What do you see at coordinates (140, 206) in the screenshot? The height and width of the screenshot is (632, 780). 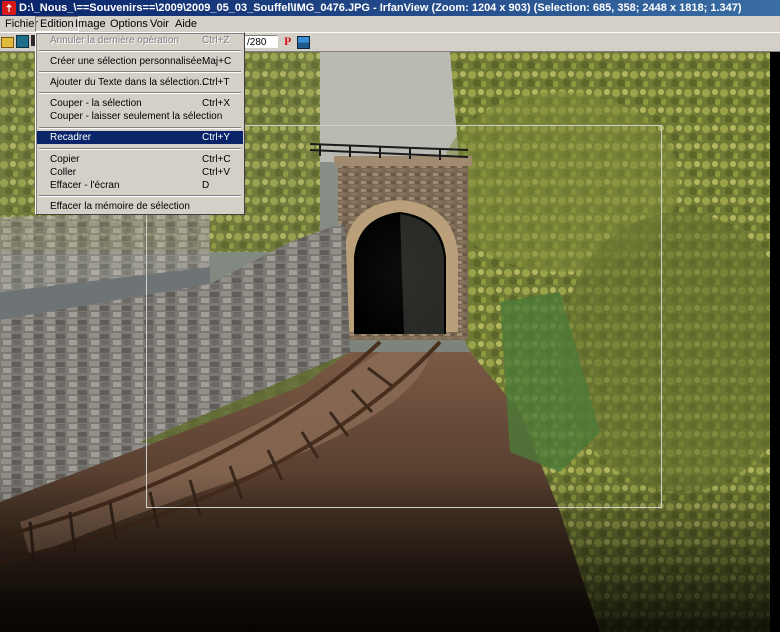 I see `menu-item-clear-selection-memory: Effacer la mémoire de sélection` at bounding box center [140, 206].